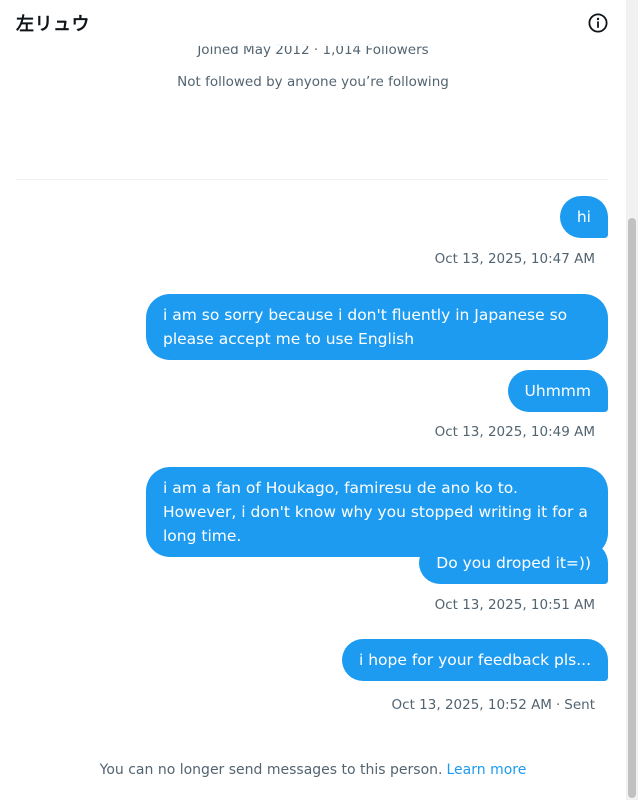 The width and height of the screenshot is (638, 800). Describe the element at coordinates (514, 432) in the screenshot. I see `message-timestamp: Oct 13, 2025, 10:49 AM` at that location.